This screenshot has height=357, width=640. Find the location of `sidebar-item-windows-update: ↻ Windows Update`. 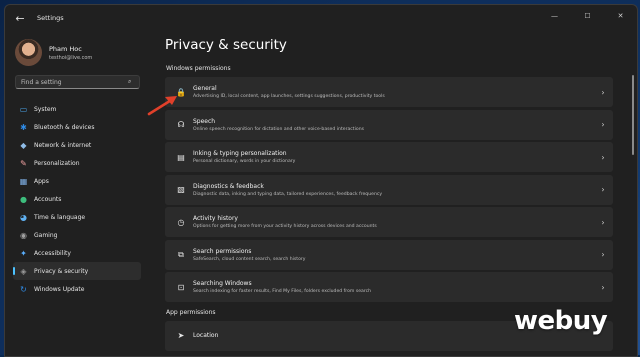

sidebar-item-windows-update: ↻ Windows Update is located at coordinates (77, 289).